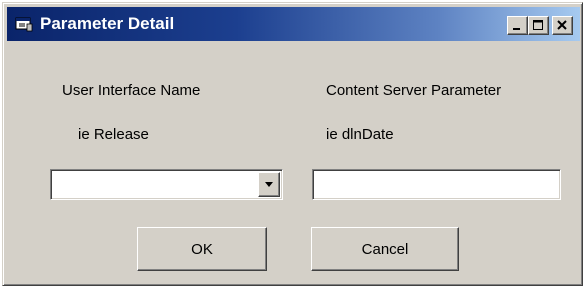 Image resolution: width=587 pixels, height=290 pixels. What do you see at coordinates (517, 25) in the screenshot?
I see `minimize-button` at bounding box center [517, 25].